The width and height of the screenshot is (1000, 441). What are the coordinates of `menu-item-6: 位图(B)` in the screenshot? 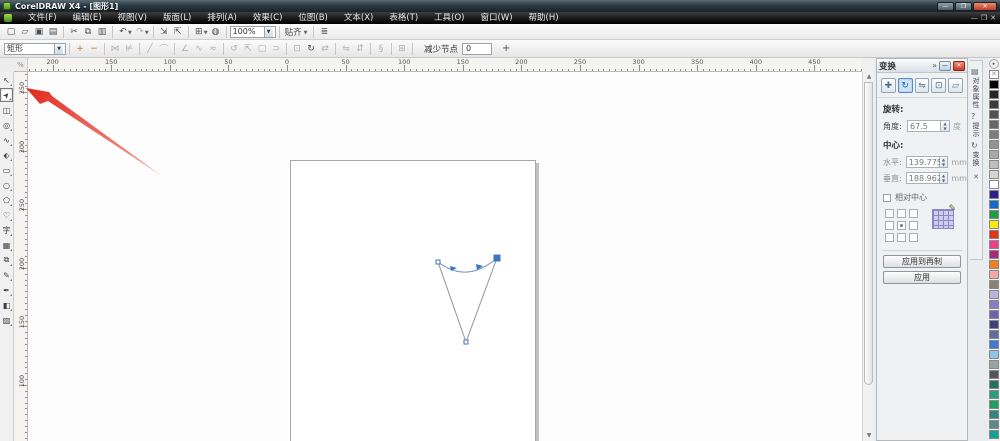 It's located at (312, 18).